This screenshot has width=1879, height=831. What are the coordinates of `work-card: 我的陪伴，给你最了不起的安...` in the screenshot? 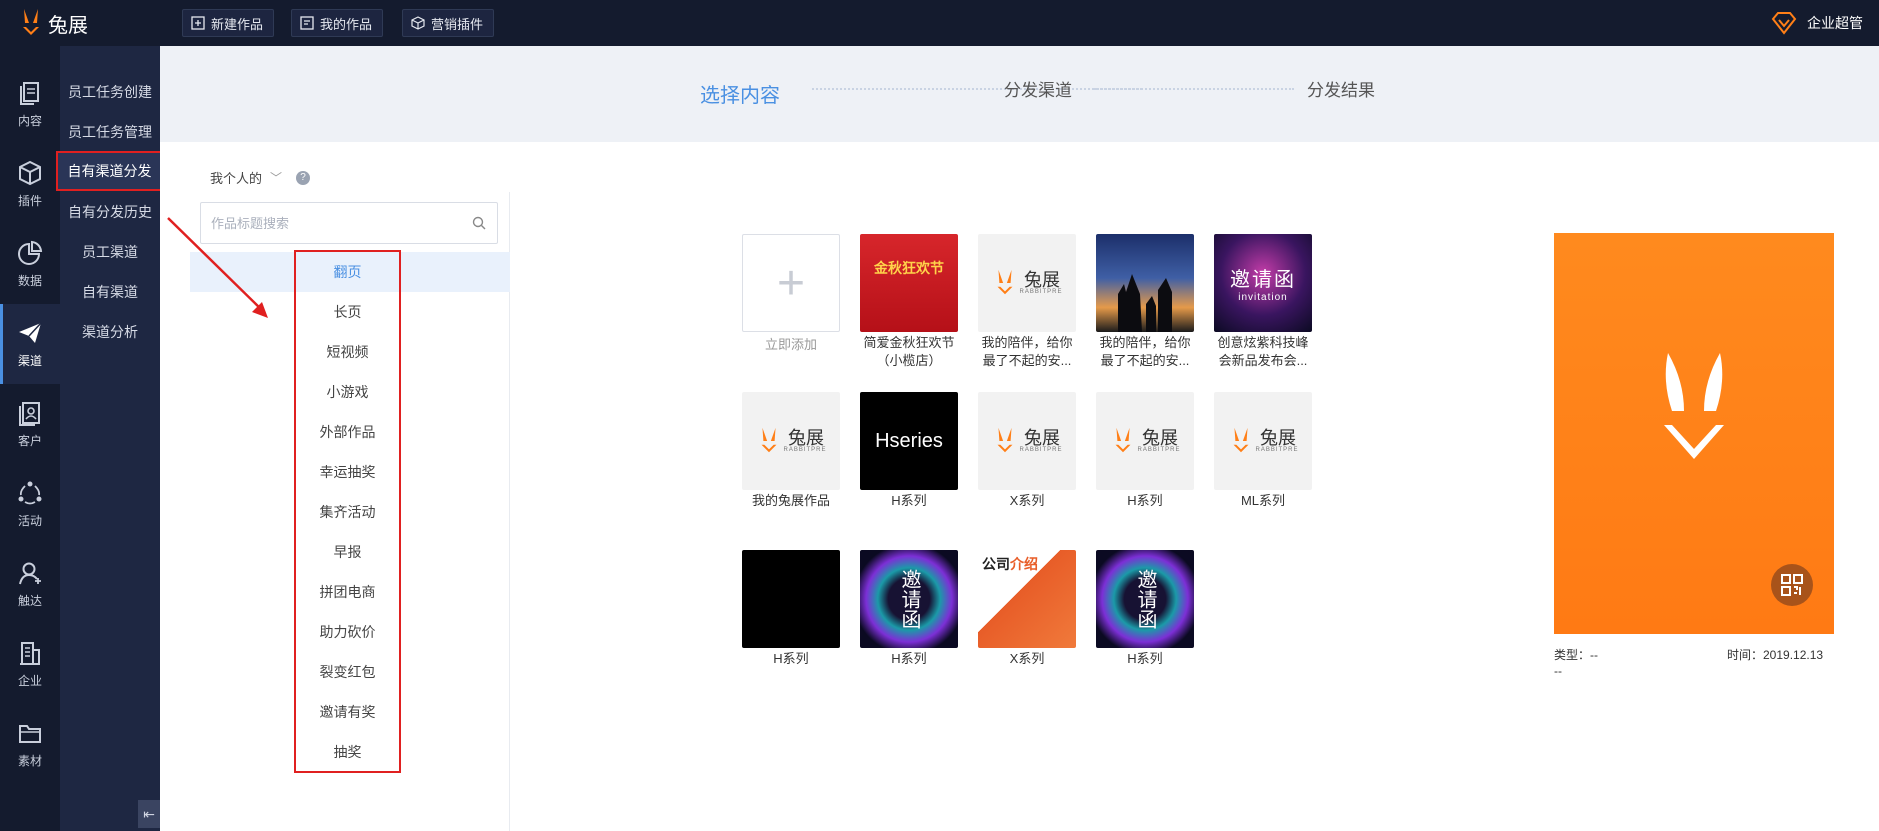 It's located at (1145, 302).